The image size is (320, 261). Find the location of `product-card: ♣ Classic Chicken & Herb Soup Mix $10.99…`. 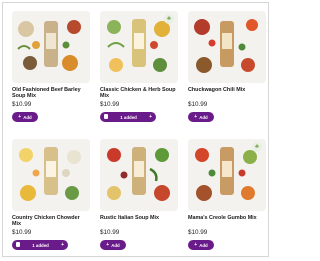

product-card: ♣ Classic Chicken & Herb Soup Mix $10.99… is located at coordinates (139, 72).